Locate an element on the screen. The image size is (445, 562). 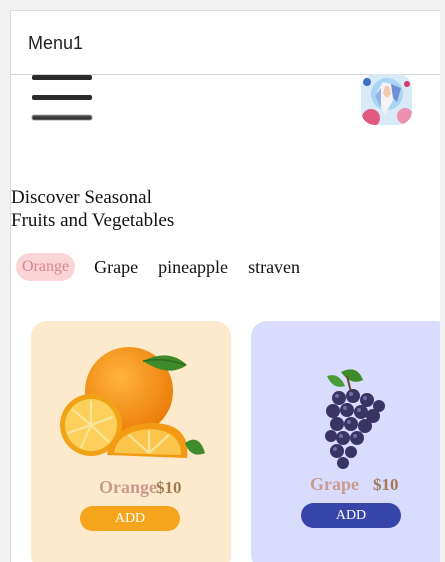
hamburger-icon is located at coordinates (62, 99).